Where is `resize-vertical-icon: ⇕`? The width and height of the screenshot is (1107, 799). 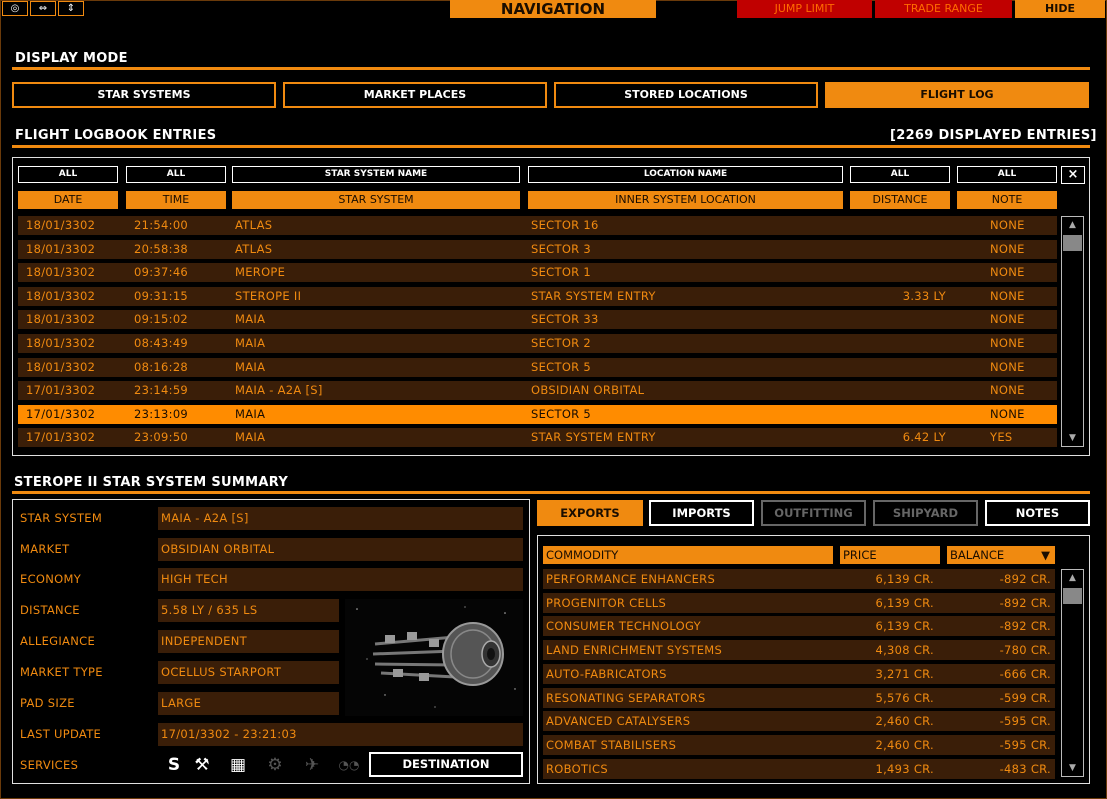 resize-vertical-icon: ⇕ is located at coordinates (71, 8).